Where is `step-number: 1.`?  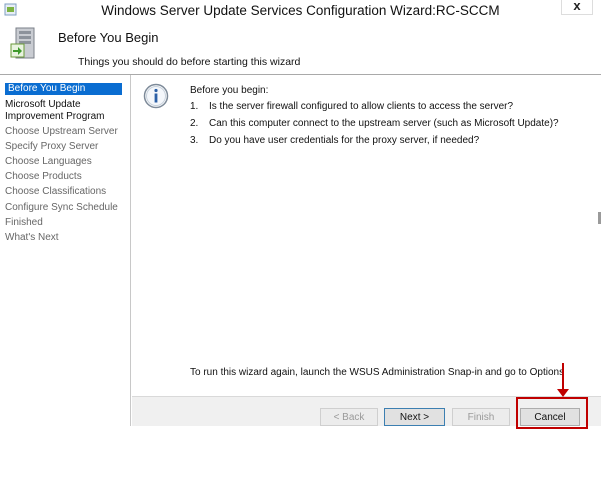 step-number: 1. is located at coordinates (194, 106).